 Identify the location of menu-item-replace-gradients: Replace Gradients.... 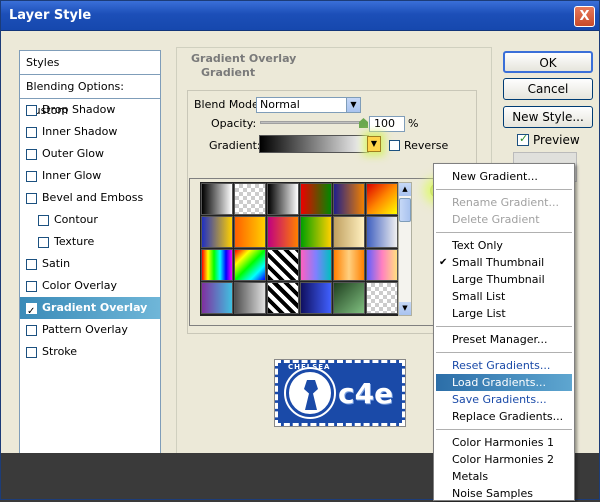
(504, 416).